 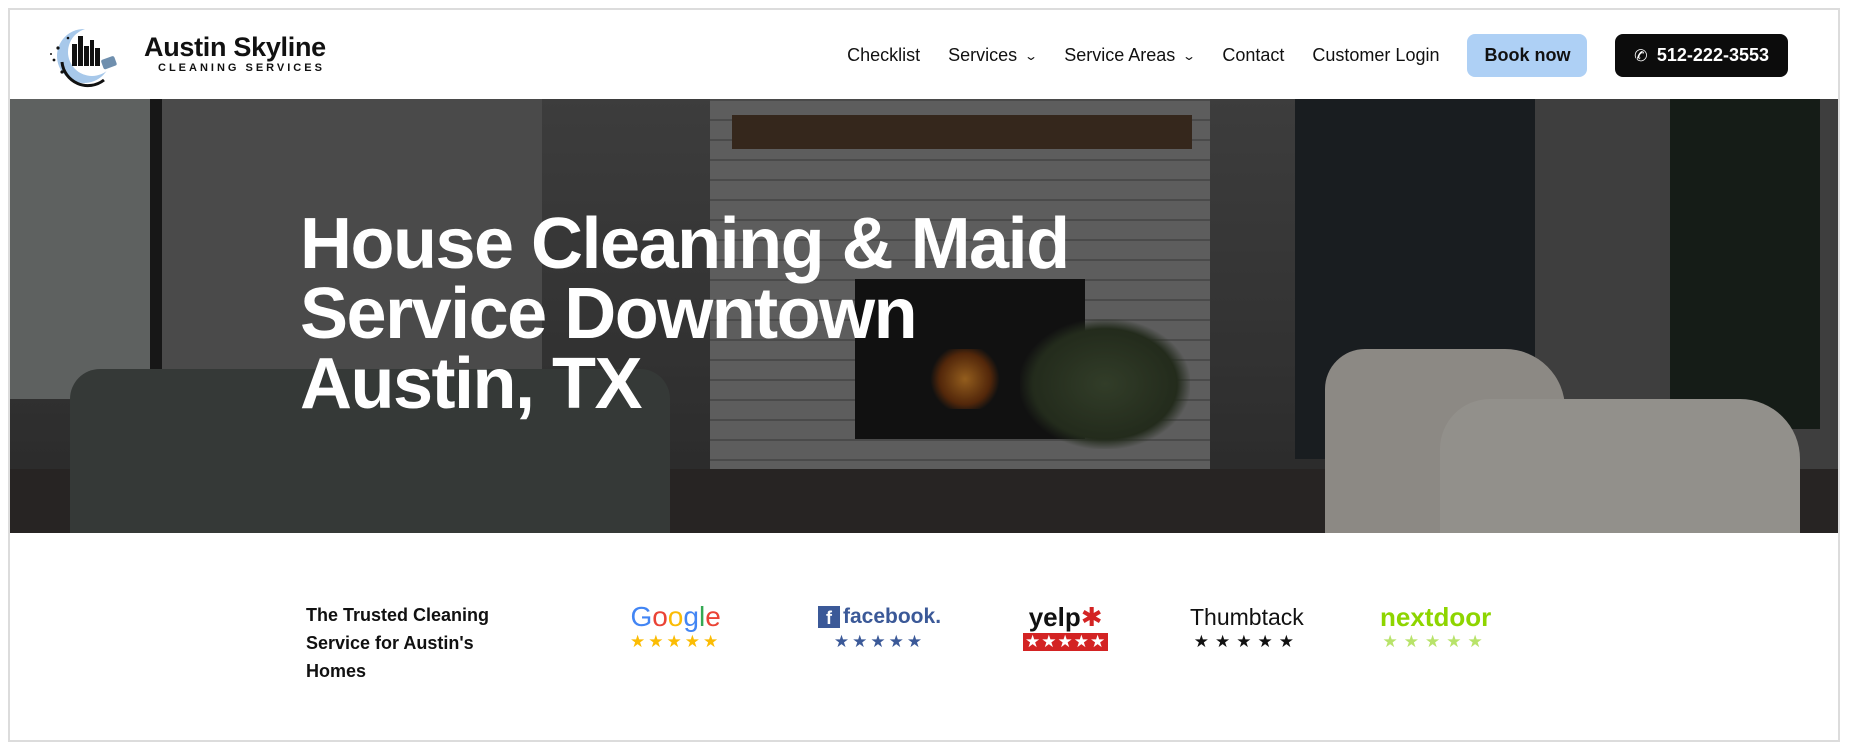 I want to click on yelp-wordmark: yelp, so click(x=1054, y=617).